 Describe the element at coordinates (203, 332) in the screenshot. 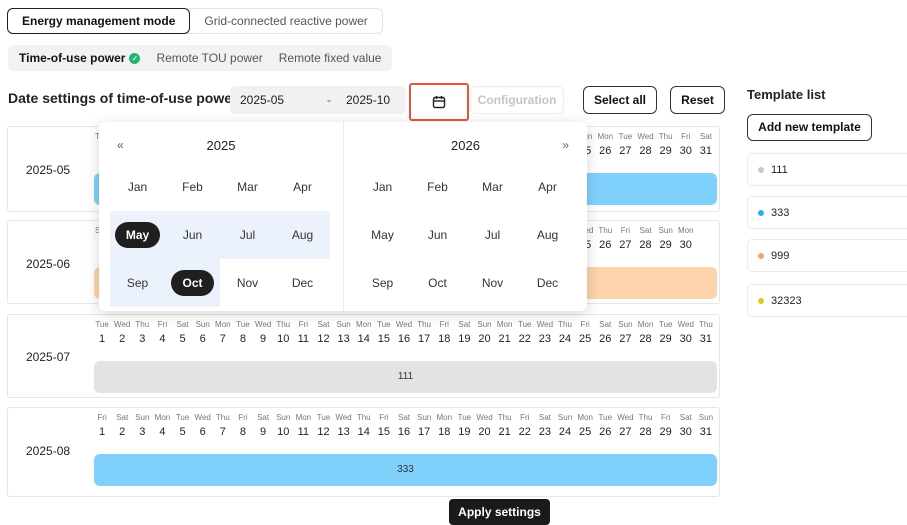

I see `day-cell: Sun 6` at that location.